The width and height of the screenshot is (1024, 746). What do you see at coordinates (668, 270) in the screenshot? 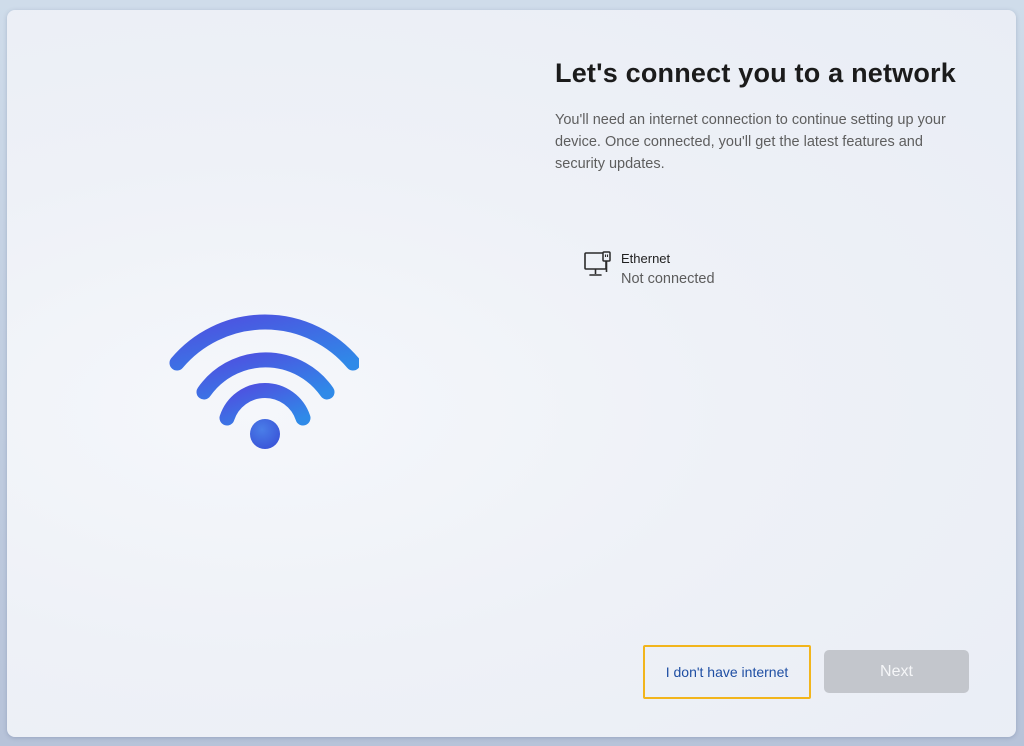
I see `network-item-text: Ethernet Not connected` at bounding box center [668, 270].